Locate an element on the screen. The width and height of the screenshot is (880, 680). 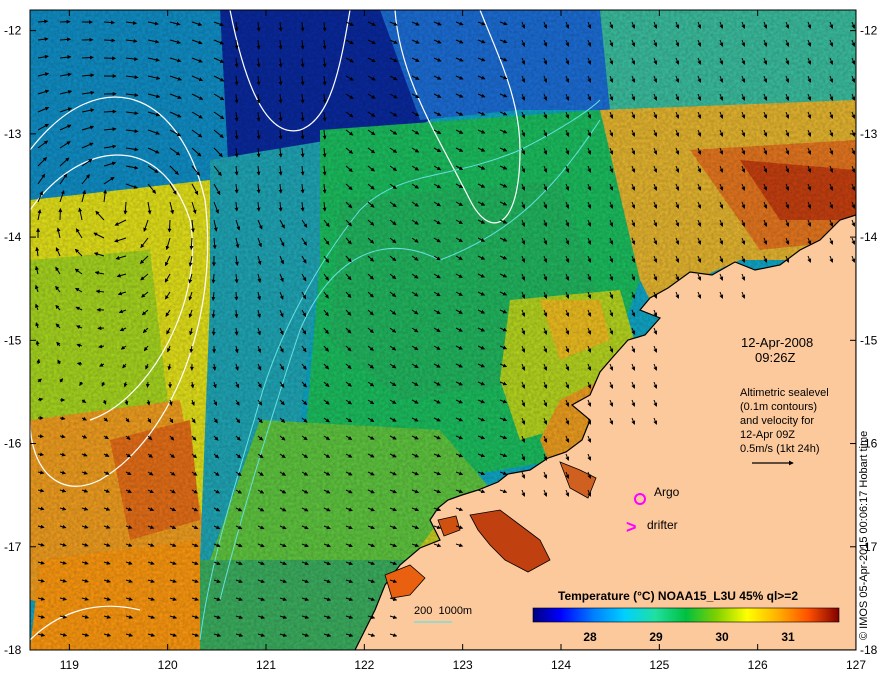
isobath-depth-label: 200 1000m is located at coordinates (443, 611).